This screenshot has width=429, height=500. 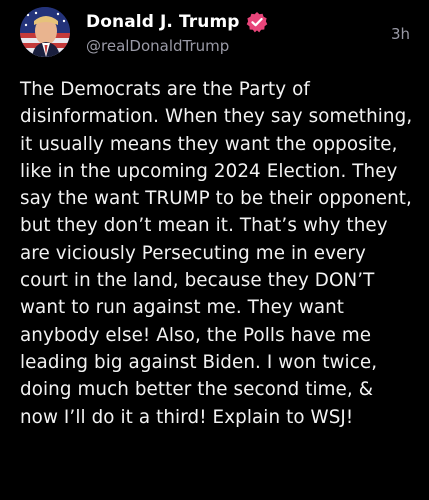 I want to click on user-handle: @realDonaldTrump, so click(x=157, y=46).